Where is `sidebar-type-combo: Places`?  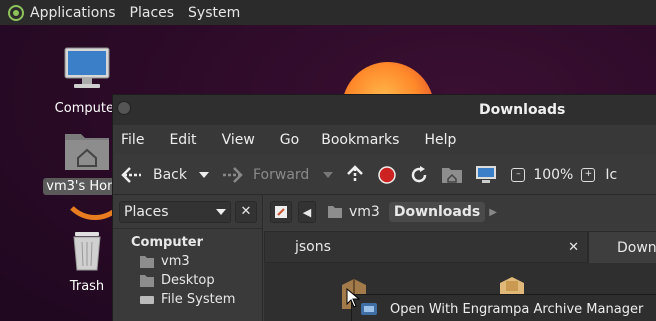
sidebar-type-combo: Places is located at coordinates (175, 211).